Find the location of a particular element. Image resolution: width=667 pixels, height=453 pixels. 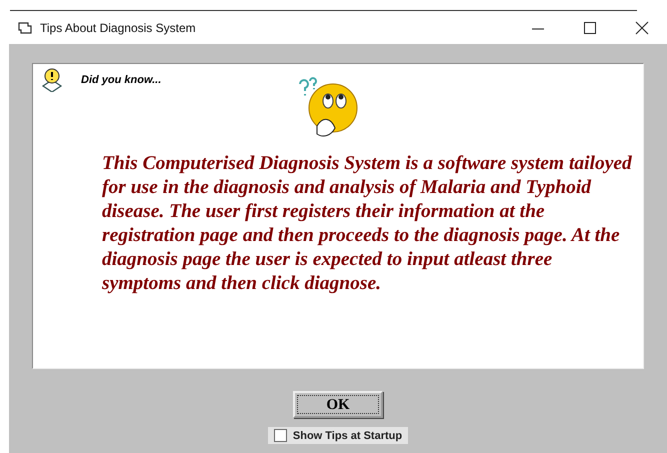

checkbox is located at coordinates (280, 435).